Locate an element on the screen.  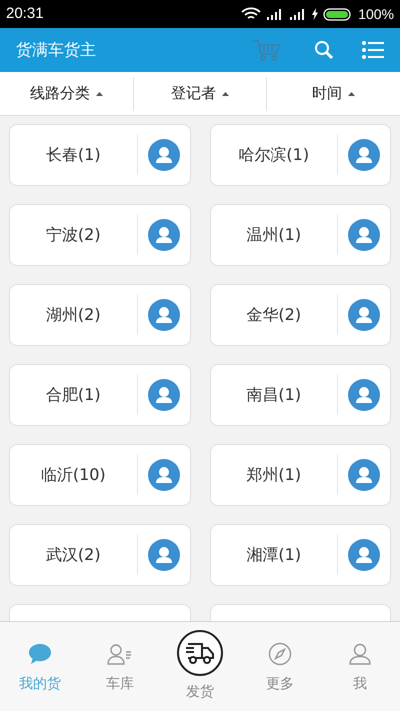
search-button is located at coordinates (324, 50).